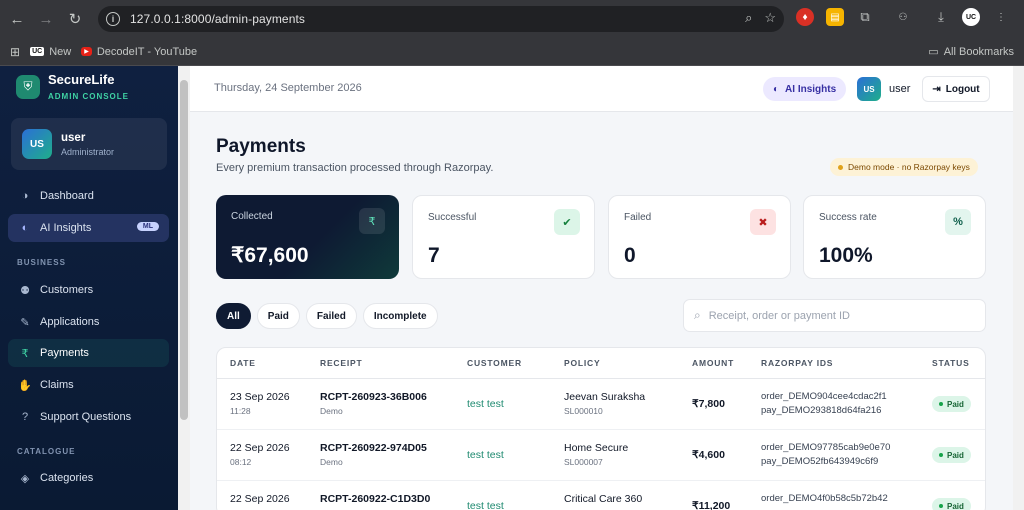 This screenshot has height=510, width=1024. What do you see at coordinates (184, 250) in the screenshot?
I see `sidebar-scroll-thumb` at bounding box center [184, 250].